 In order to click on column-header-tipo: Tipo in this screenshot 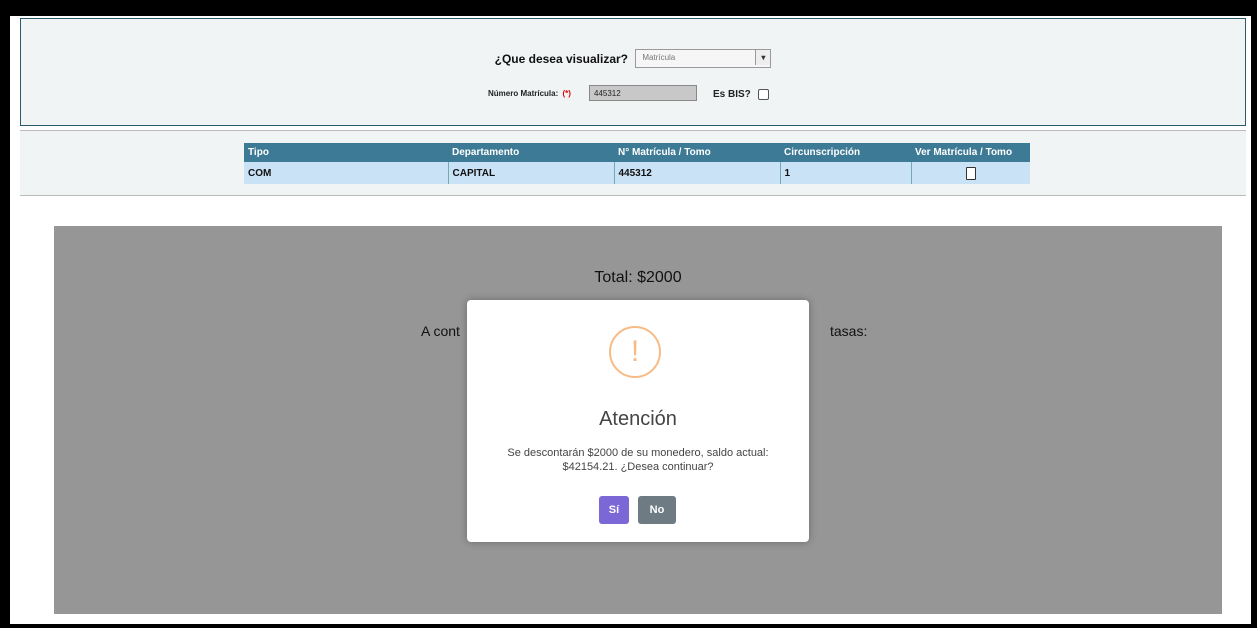, I will do `click(346, 152)`.